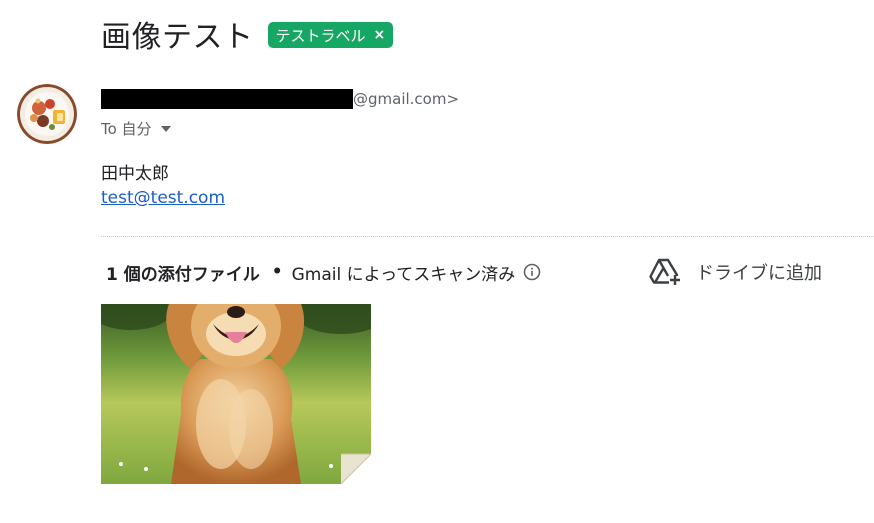  I want to click on add-to-drive-label: ドライブに追加, so click(759, 273).